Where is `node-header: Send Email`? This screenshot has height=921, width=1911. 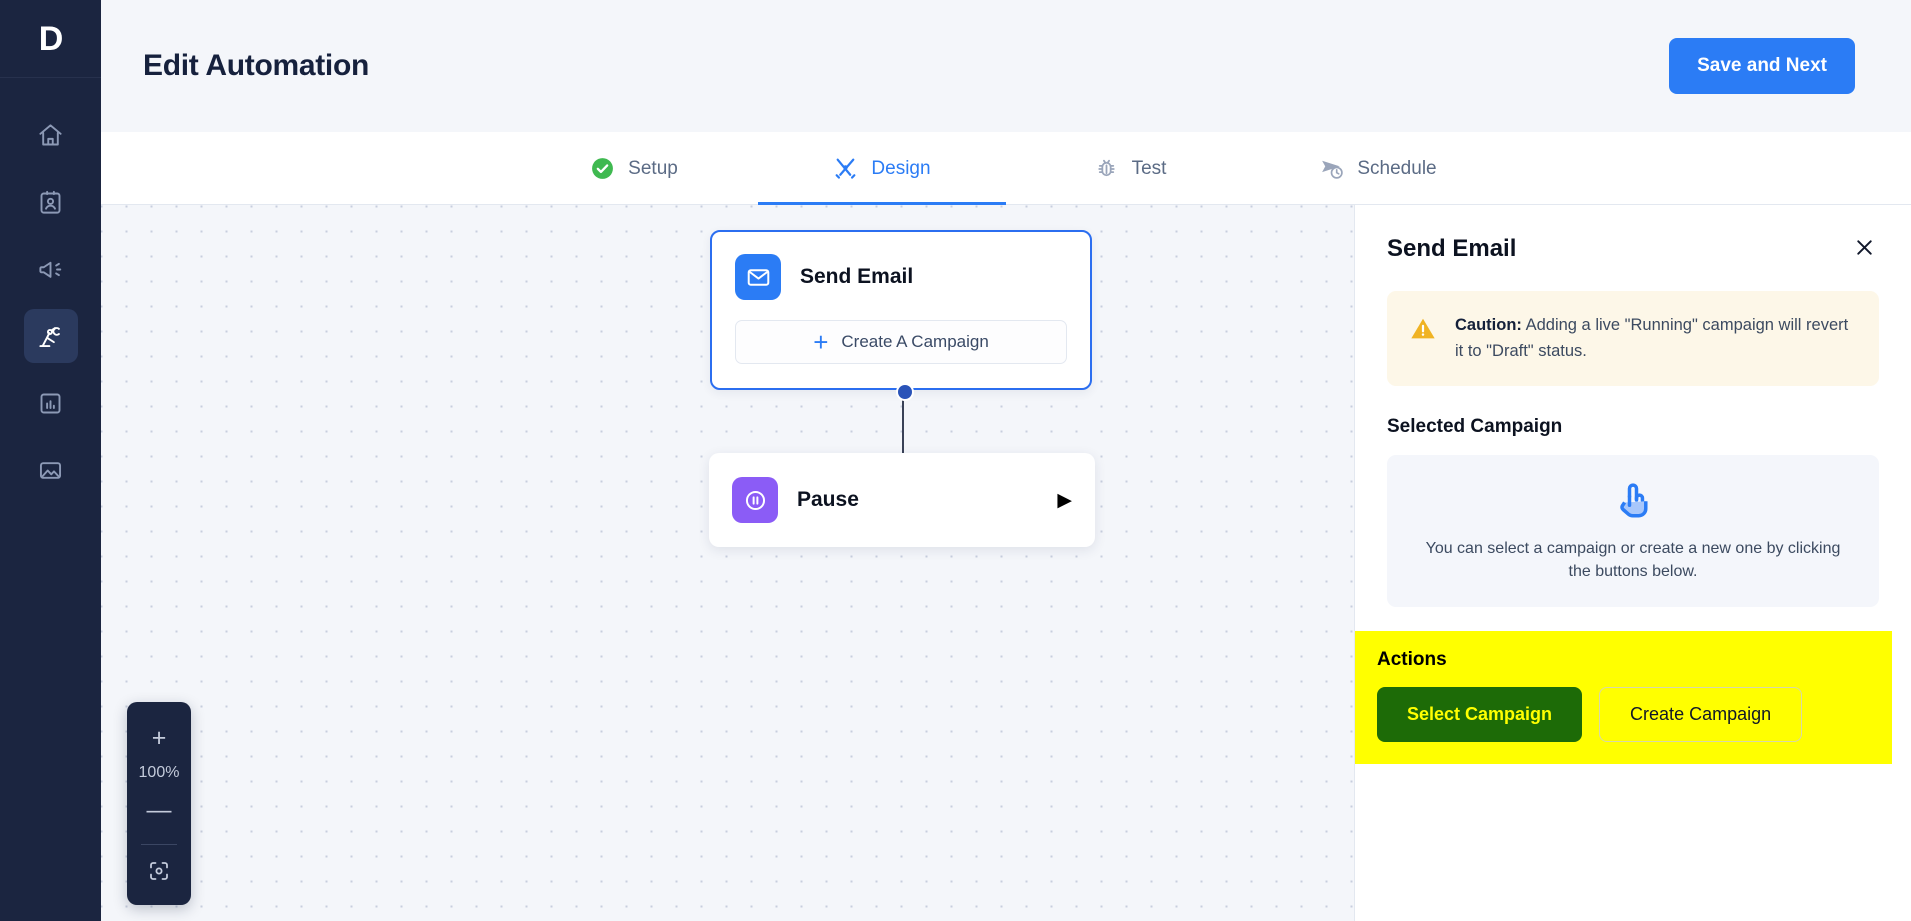
node-header: Send Email is located at coordinates (901, 277).